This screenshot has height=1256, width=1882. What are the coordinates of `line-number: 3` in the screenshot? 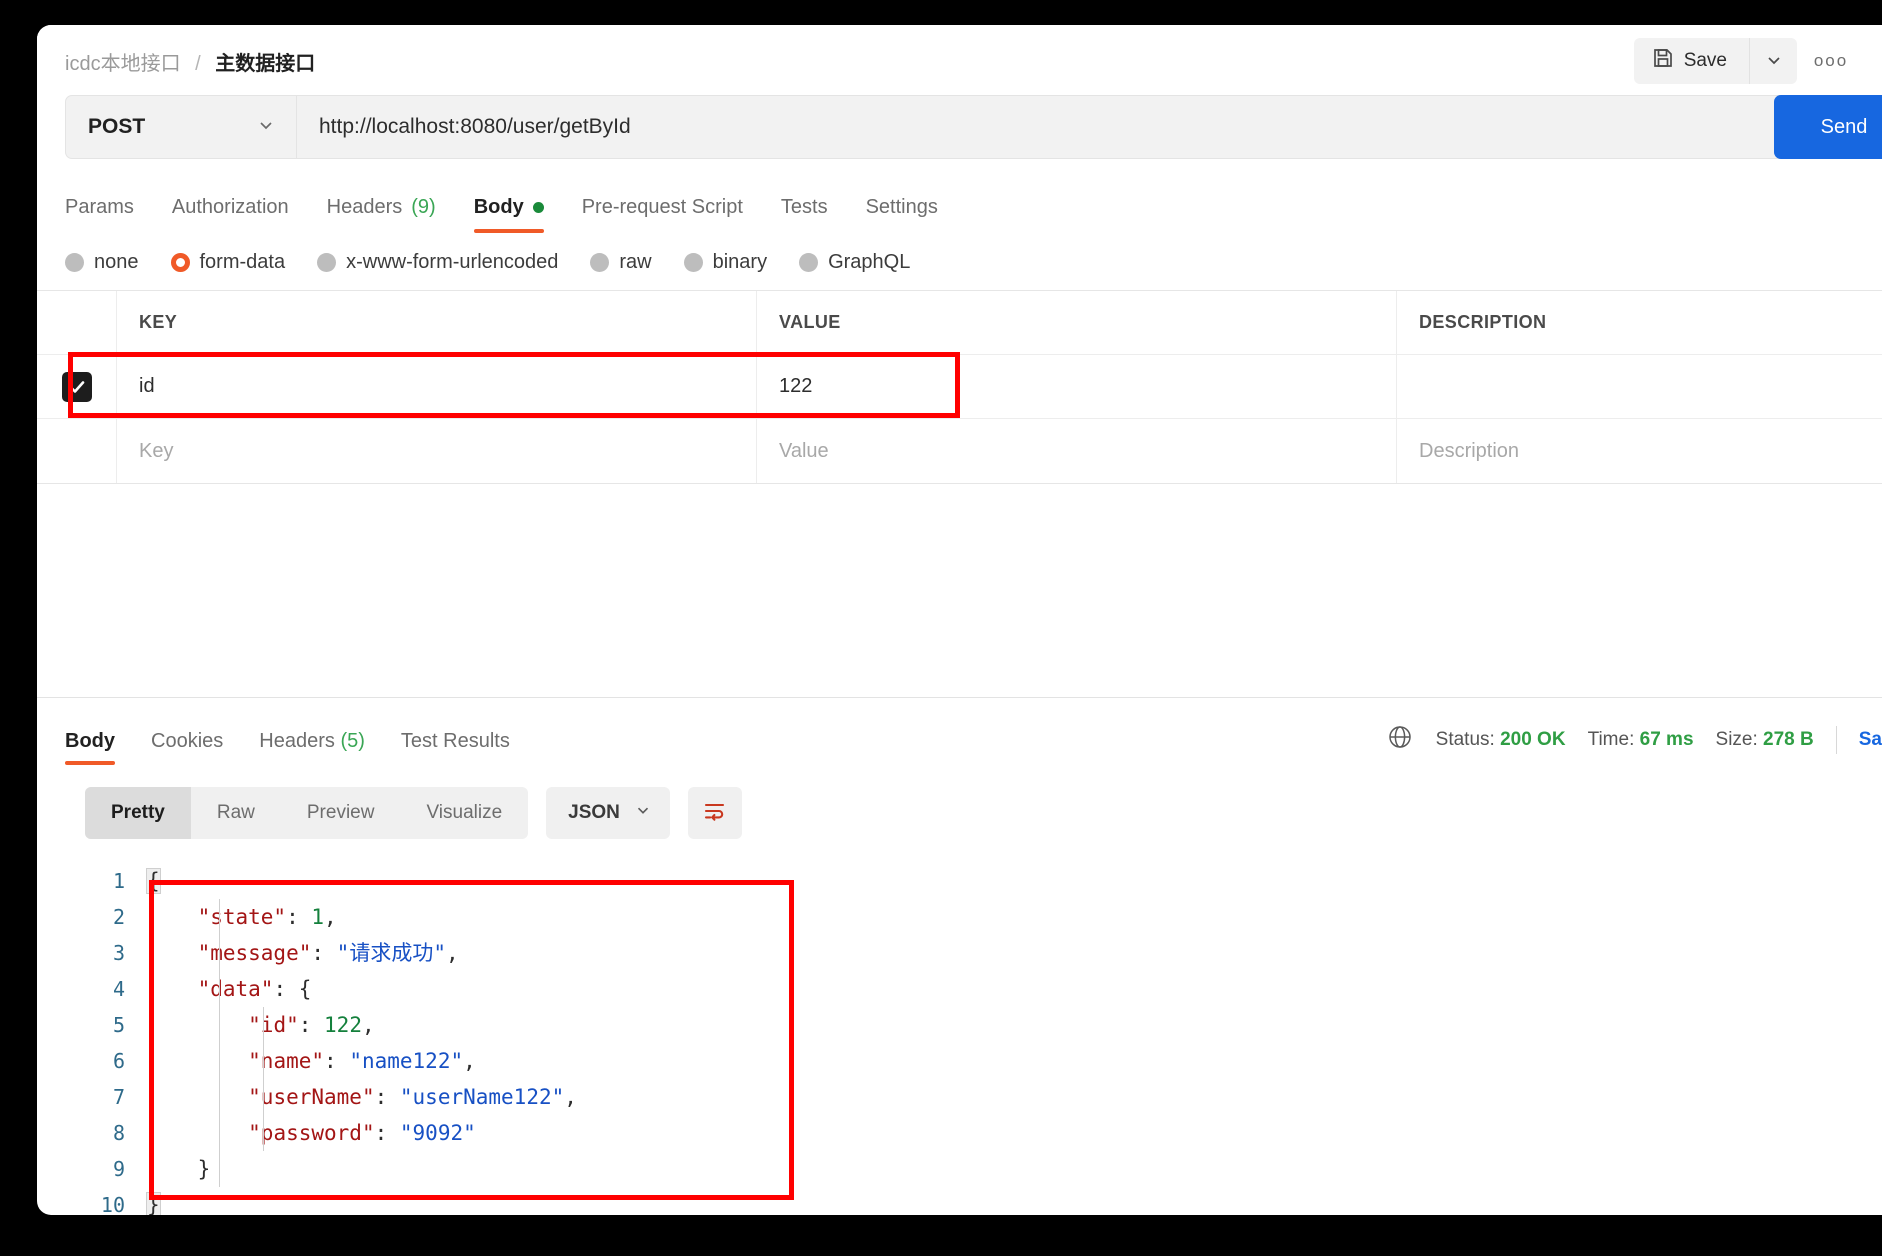 It's located at (118, 953).